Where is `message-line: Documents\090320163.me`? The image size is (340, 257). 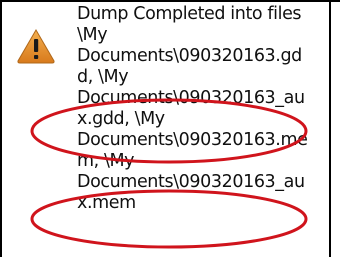 message-line: Documents\090320163.me is located at coordinates (192, 140).